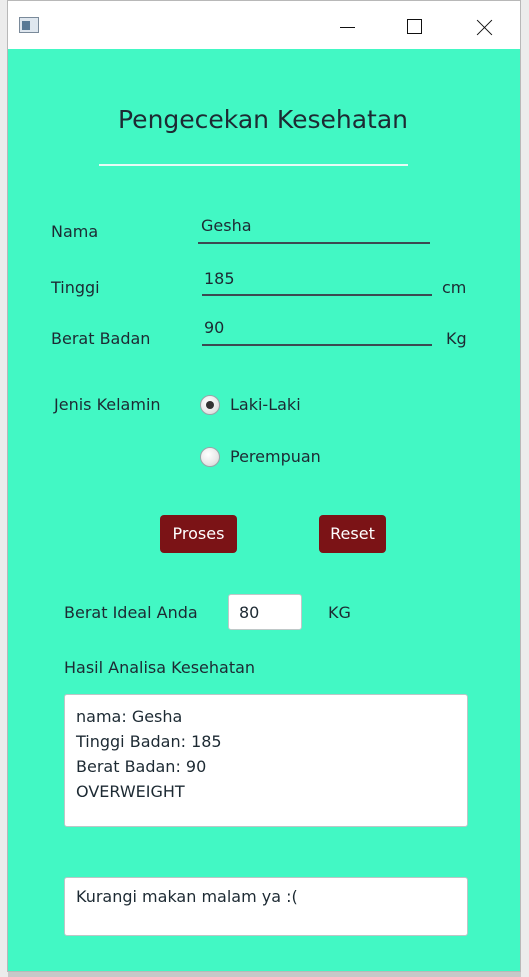 The image size is (529, 977). What do you see at coordinates (101, 338) in the screenshot?
I see `berat-label: Berat Badan` at bounding box center [101, 338].